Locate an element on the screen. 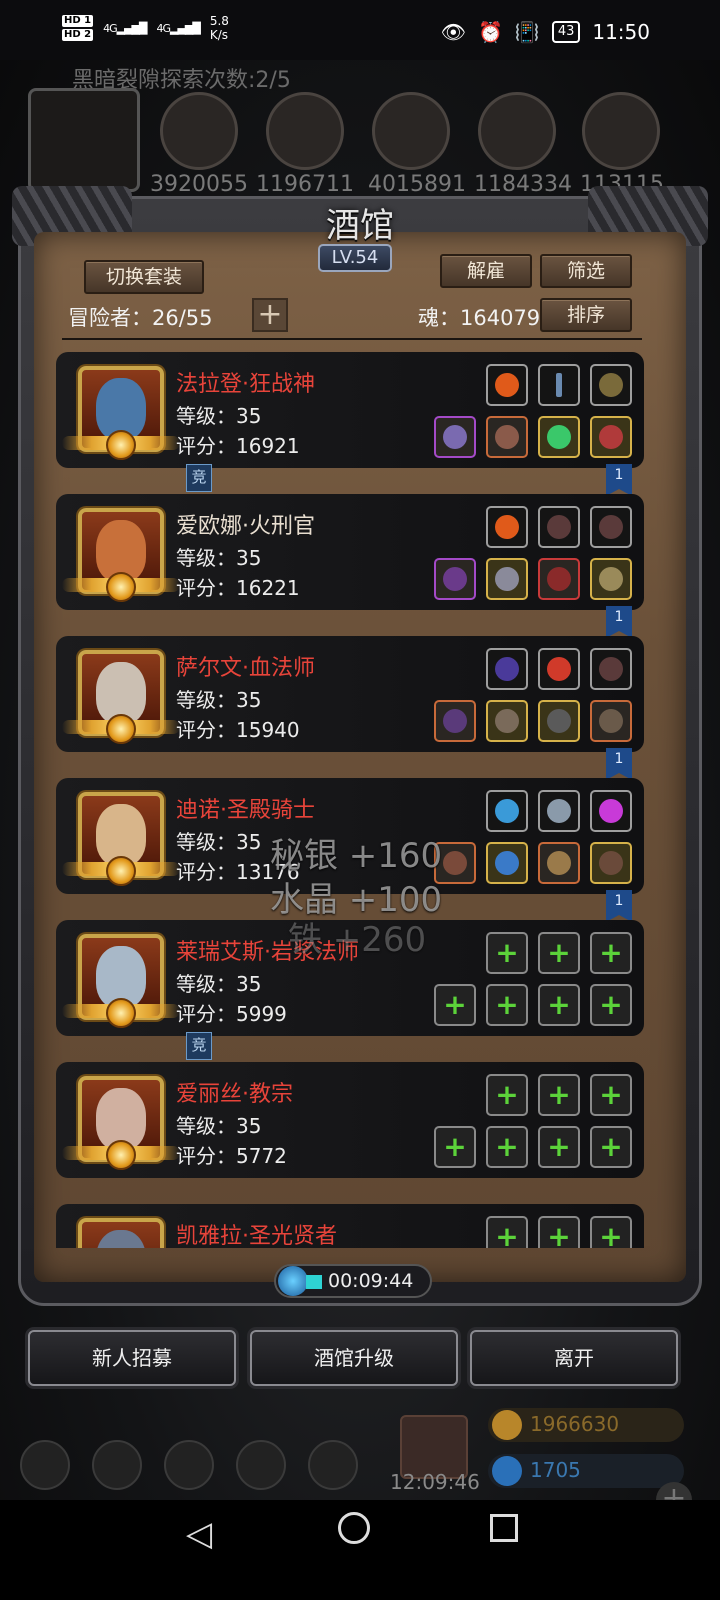 The image size is (720, 1600). amethyst-icon is located at coordinates (611, 811).